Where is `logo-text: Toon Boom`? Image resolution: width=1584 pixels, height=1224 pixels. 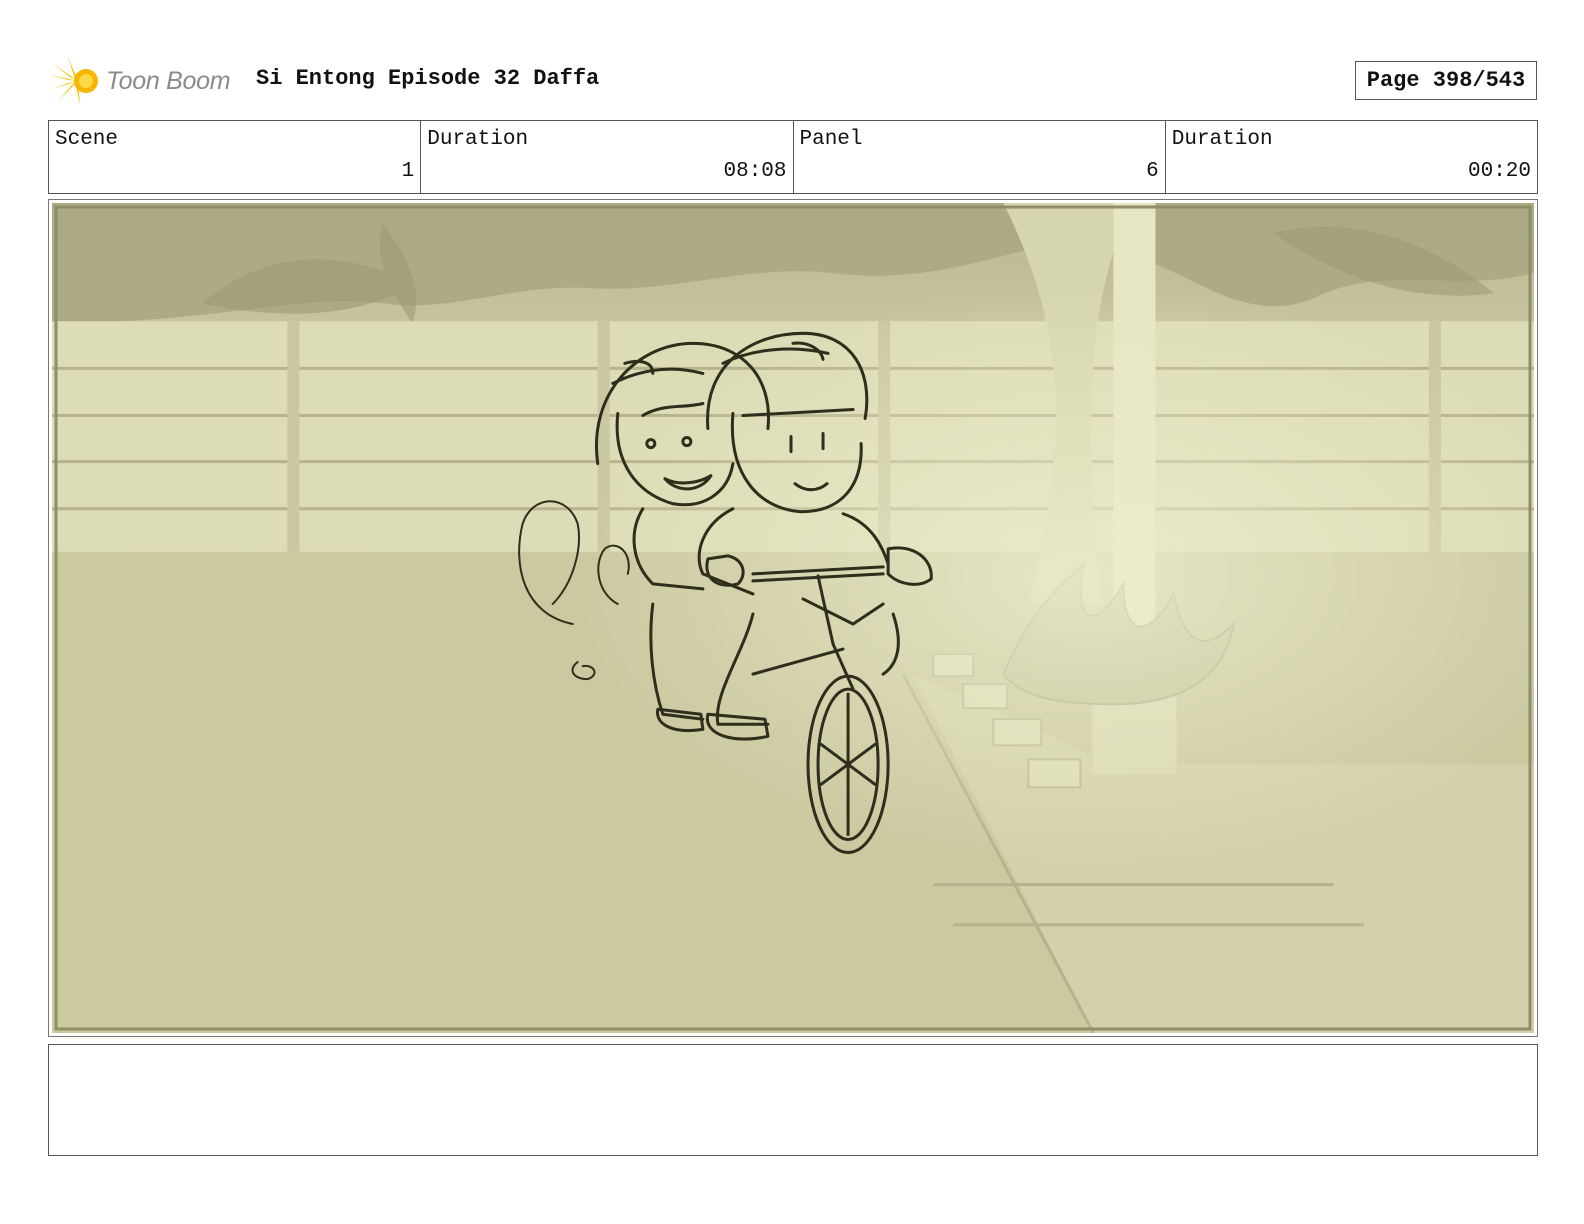
logo-text: Toon Boom is located at coordinates (168, 80).